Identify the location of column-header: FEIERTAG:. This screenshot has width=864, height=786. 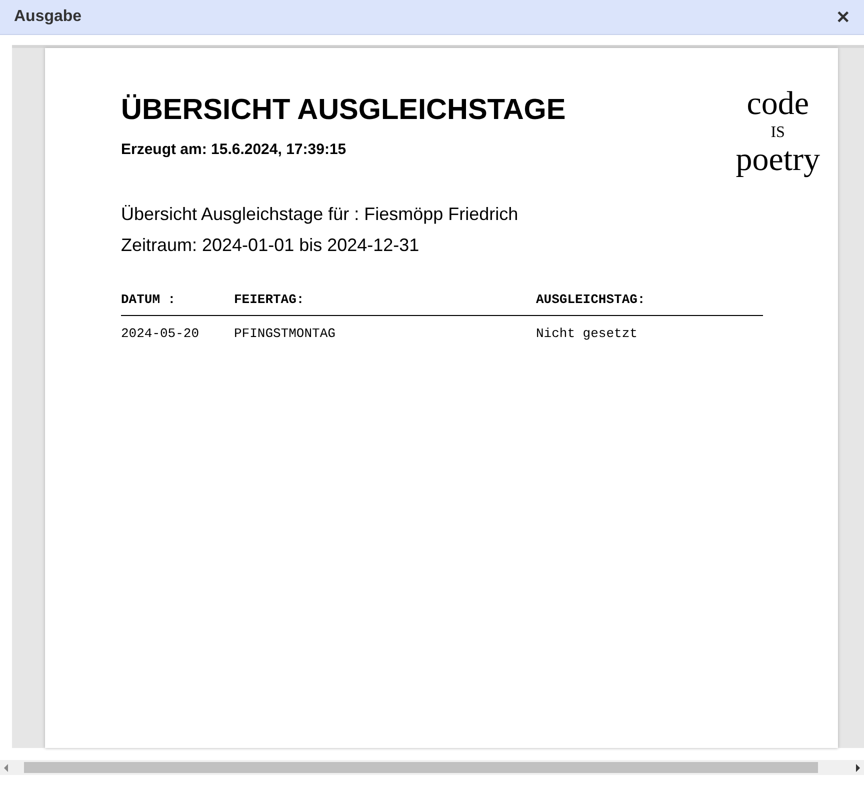
(269, 299).